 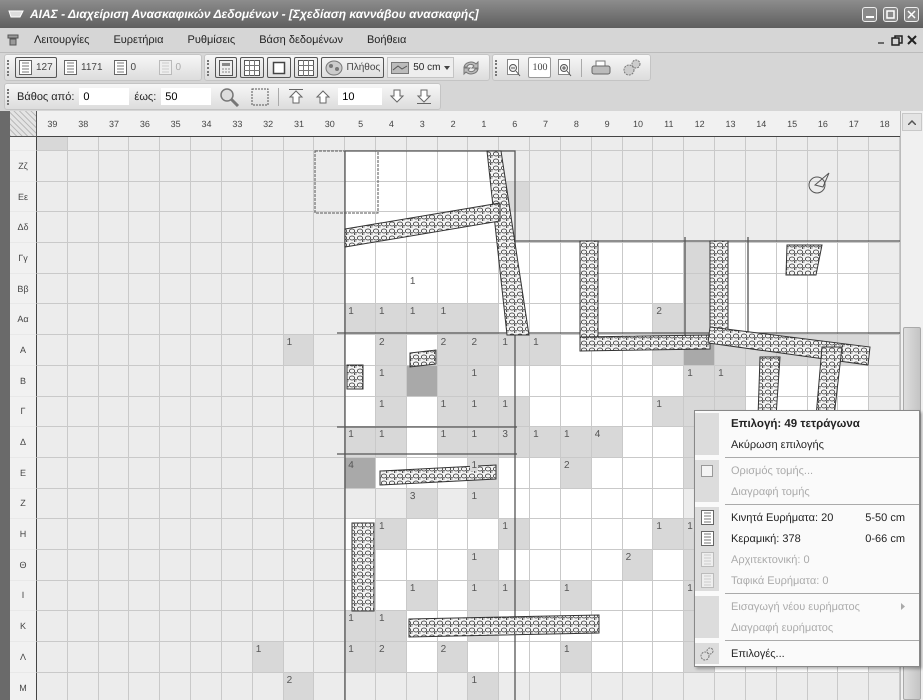 I want to click on column-label: 37, so click(x=114, y=124).